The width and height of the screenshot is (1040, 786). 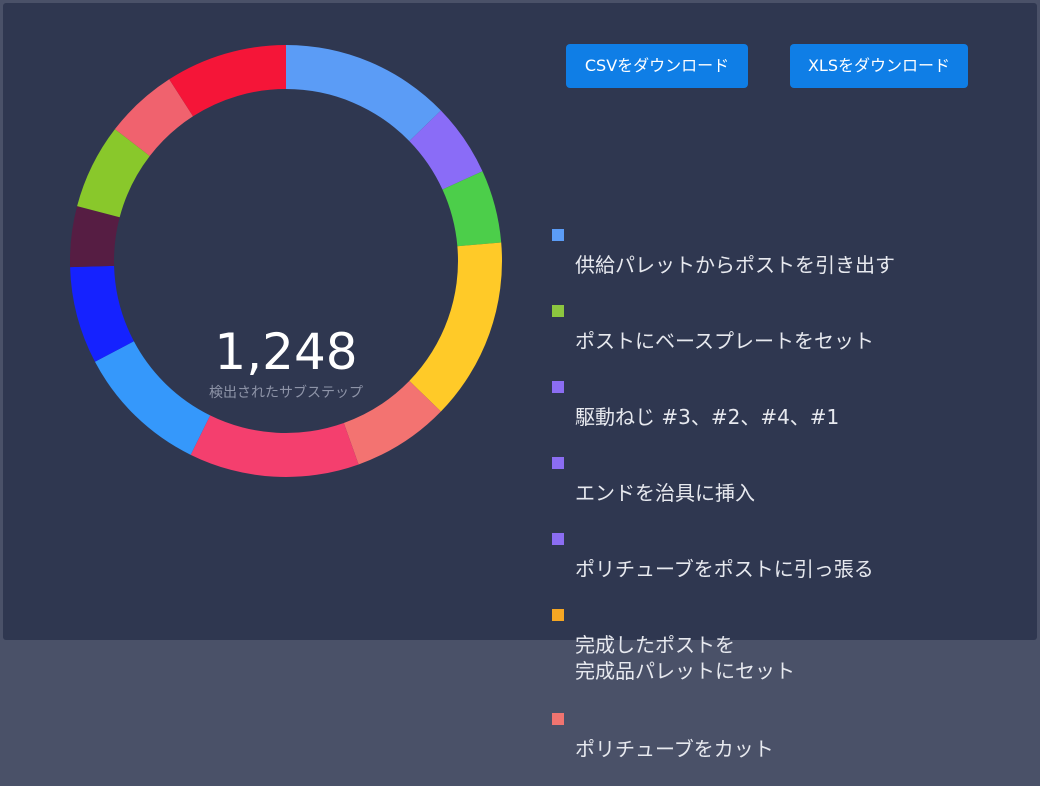 What do you see at coordinates (787, 736) in the screenshot?
I see `legend-item: ポリチューブをカット` at bounding box center [787, 736].